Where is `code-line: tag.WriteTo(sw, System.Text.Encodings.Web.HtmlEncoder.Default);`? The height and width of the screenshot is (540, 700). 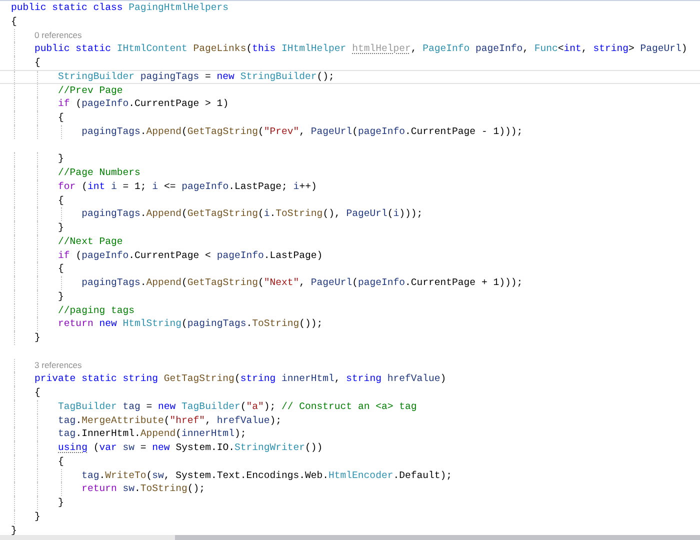
code-line: tag.WriteTo(sw, System.Text.Encodings.Web.HtmlEncoder.Default); is located at coordinates (350, 475).